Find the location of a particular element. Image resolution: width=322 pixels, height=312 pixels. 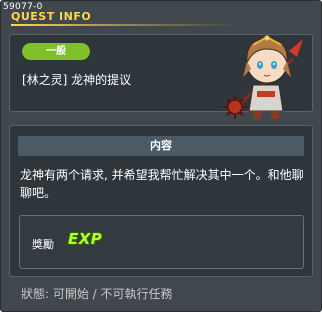

quest-category-badge: 一般 is located at coordinates (56, 51).